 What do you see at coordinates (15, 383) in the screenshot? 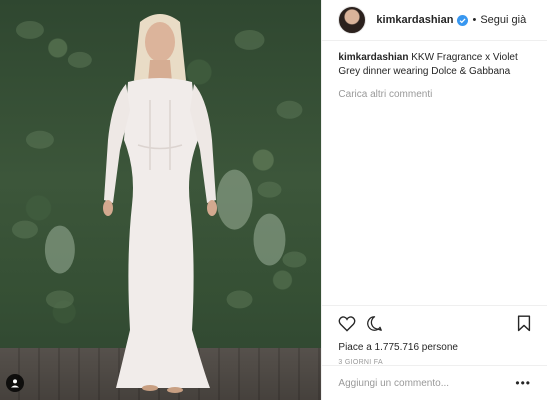
I see `tagged-user-icon` at bounding box center [15, 383].